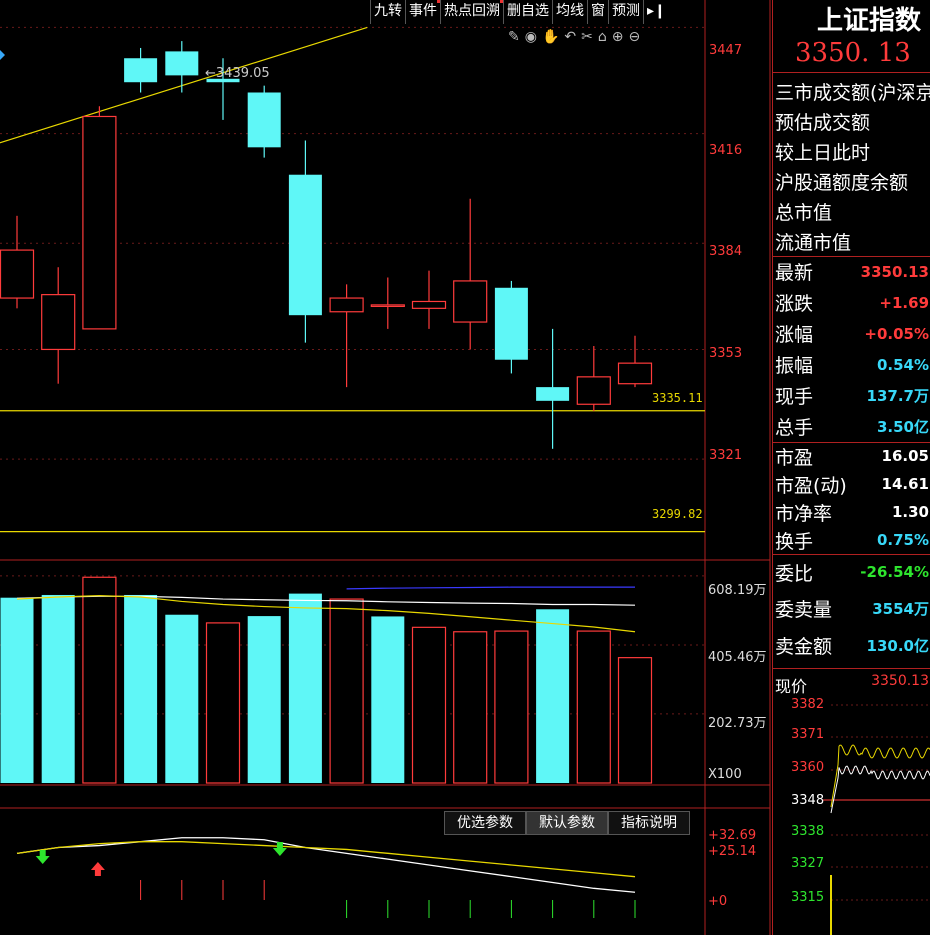 This screenshot has width=930, height=935. What do you see at coordinates (725, 774) in the screenshot?
I see `volume-unit: X100` at bounding box center [725, 774].